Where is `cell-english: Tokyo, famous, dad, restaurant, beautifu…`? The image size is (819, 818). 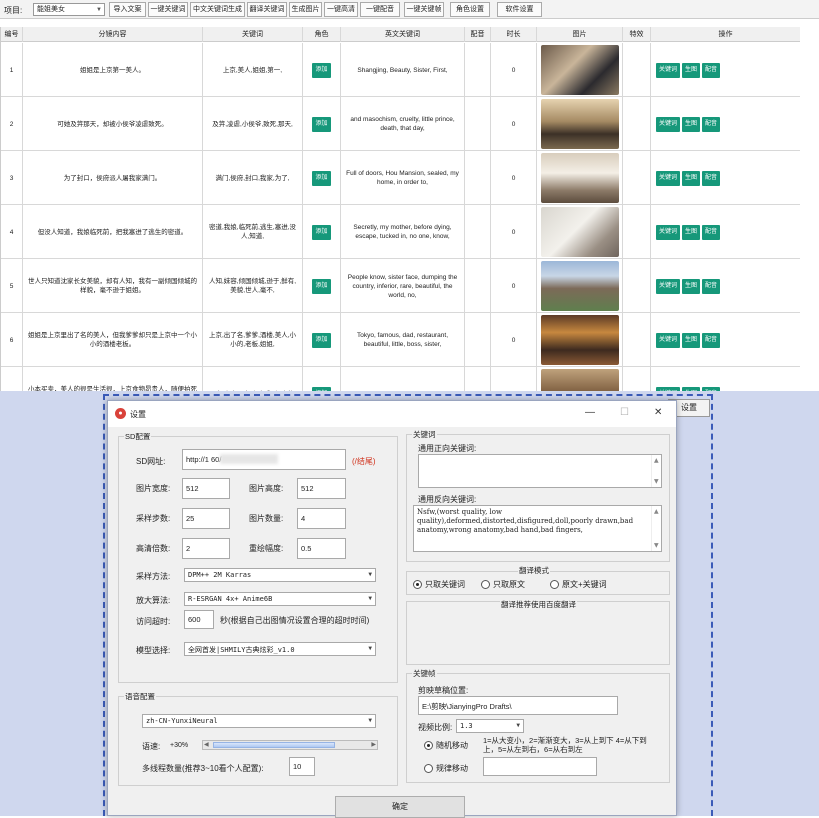 cell-english: Tokyo, famous, dad, restaurant, beautifu… is located at coordinates (403, 340).